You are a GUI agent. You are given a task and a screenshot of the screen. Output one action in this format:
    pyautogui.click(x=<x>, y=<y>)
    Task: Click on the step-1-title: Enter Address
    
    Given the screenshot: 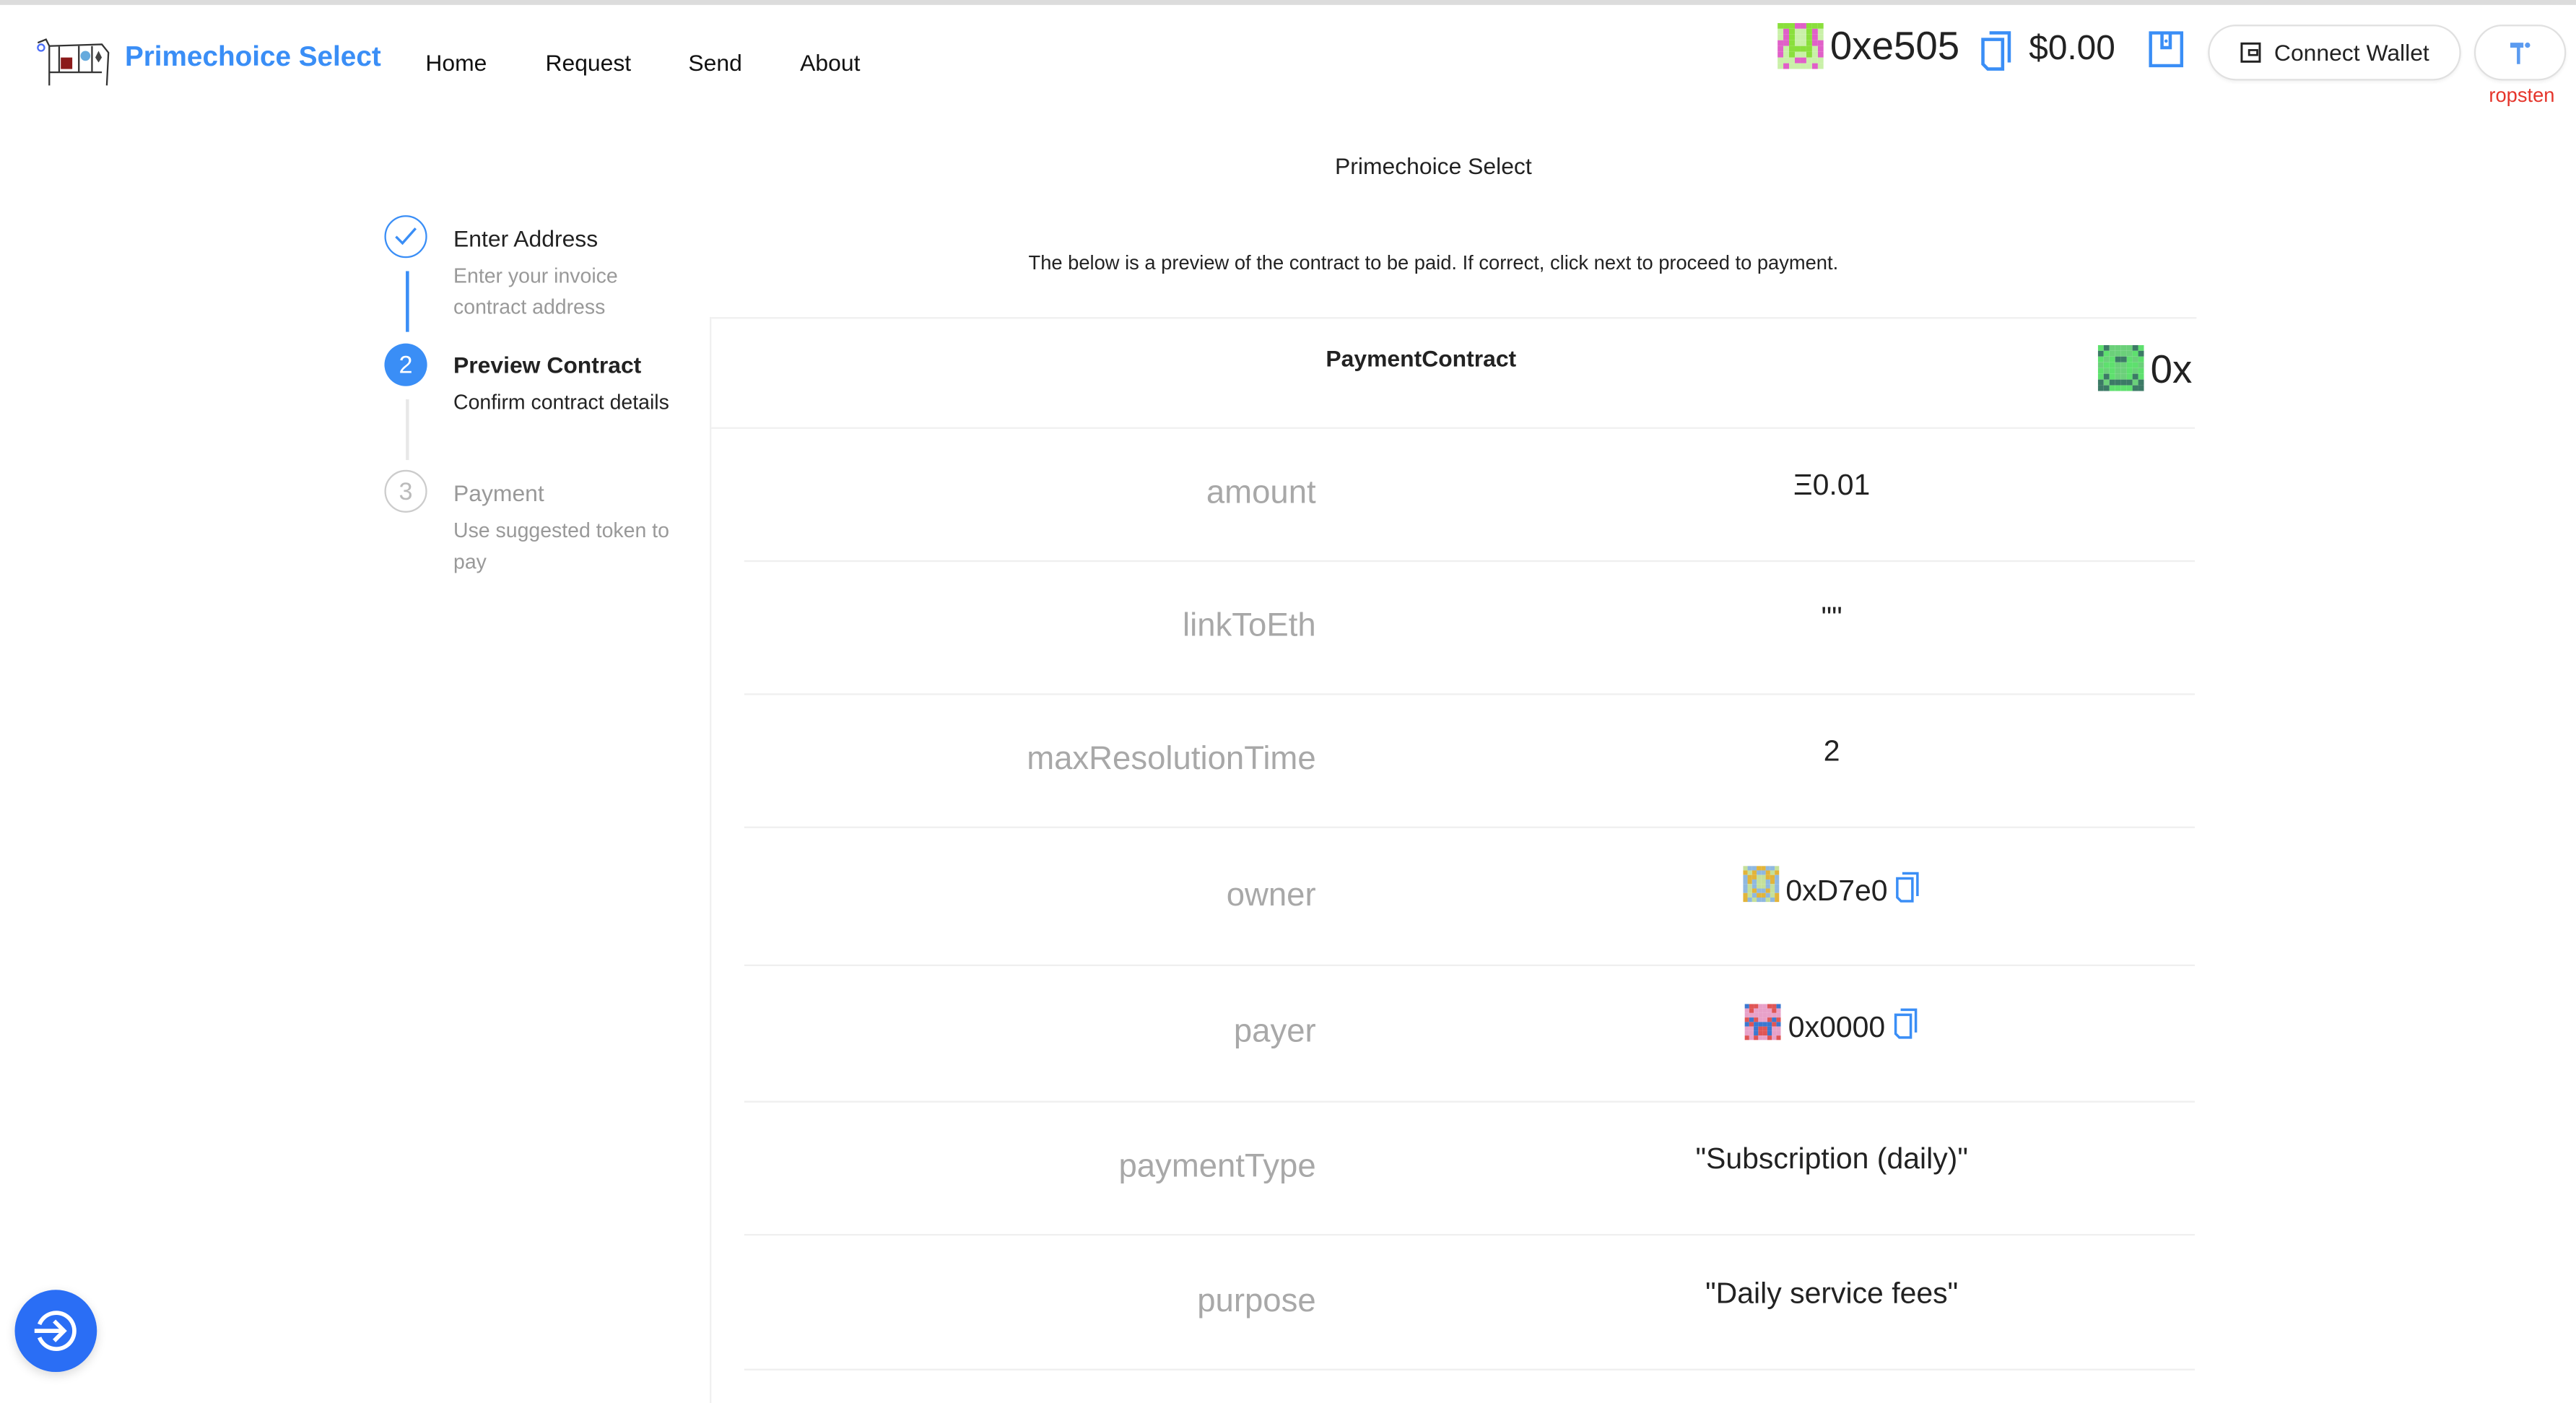 What is the action you would take?
    pyautogui.click(x=525, y=238)
    